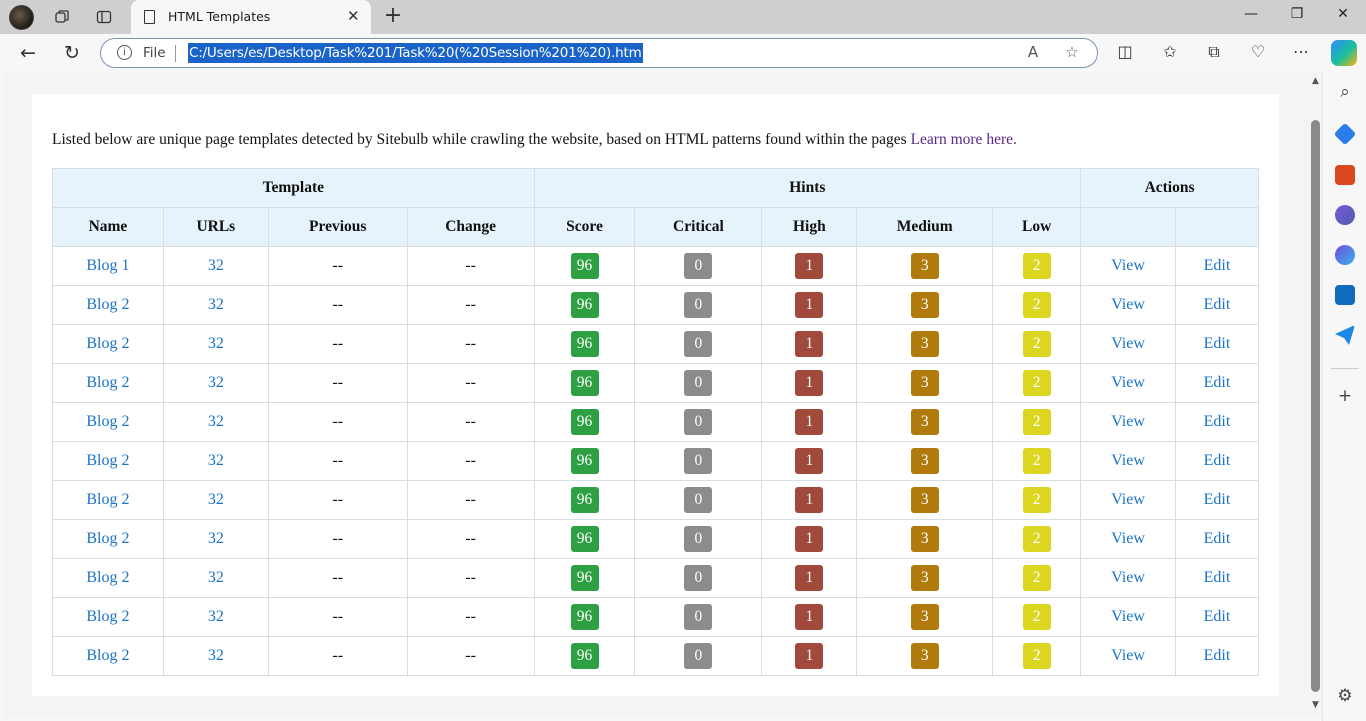  What do you see at coordinates (1315, 406) in the screenshot?
I see `scrollbar-thumb` at bounding box center [1315, 406].